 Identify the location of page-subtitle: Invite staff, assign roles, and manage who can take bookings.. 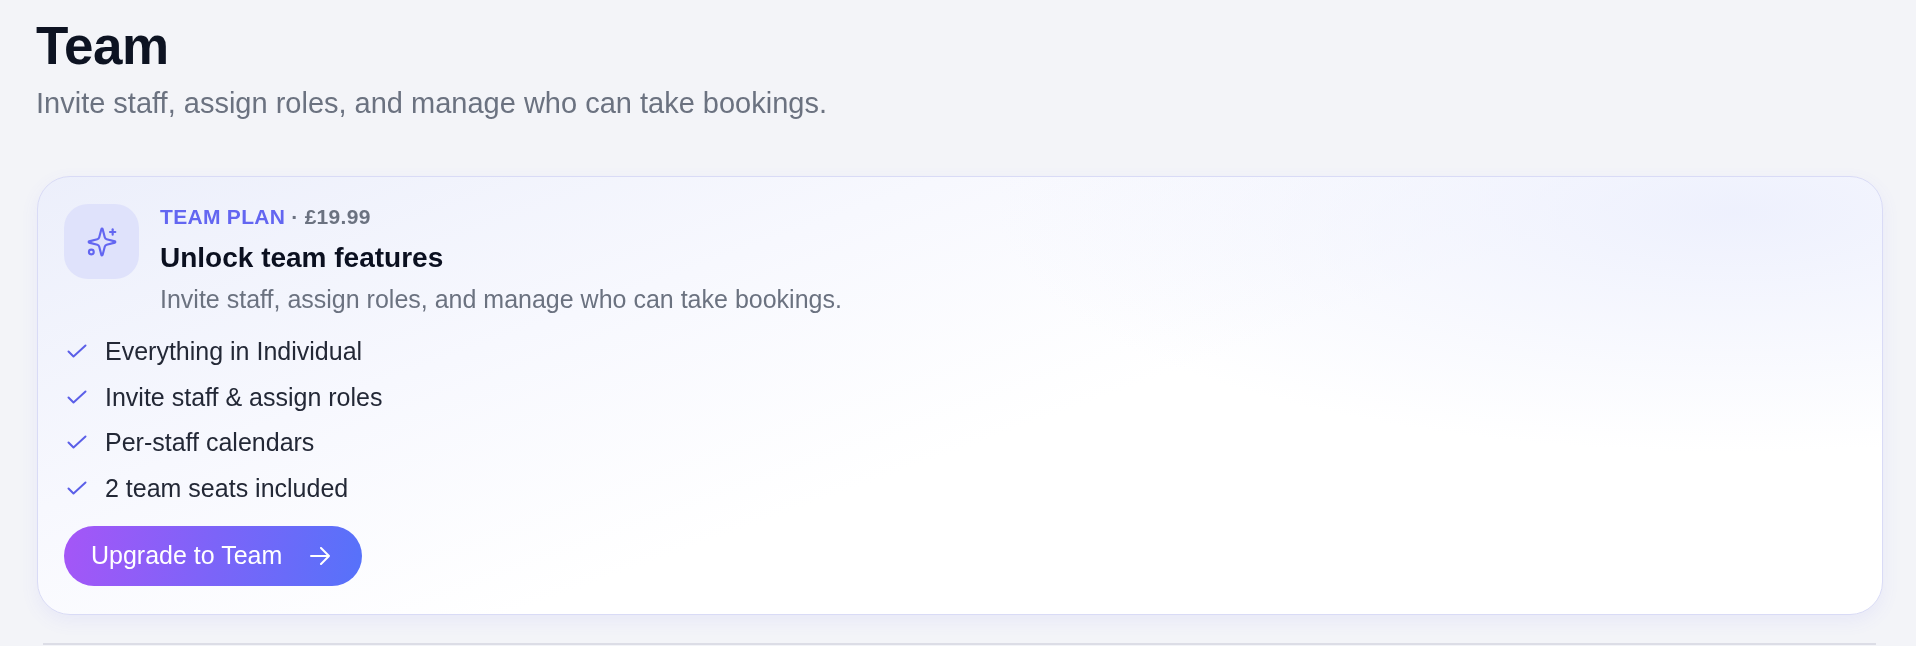
(432, 103).